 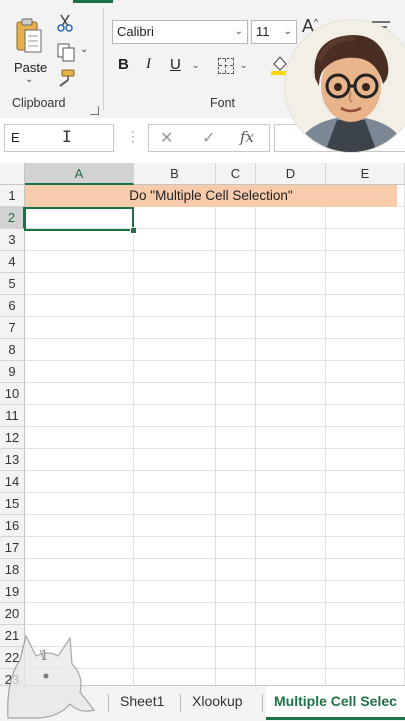 I want to click on column-header-c: C, so click(x=236, y=174).